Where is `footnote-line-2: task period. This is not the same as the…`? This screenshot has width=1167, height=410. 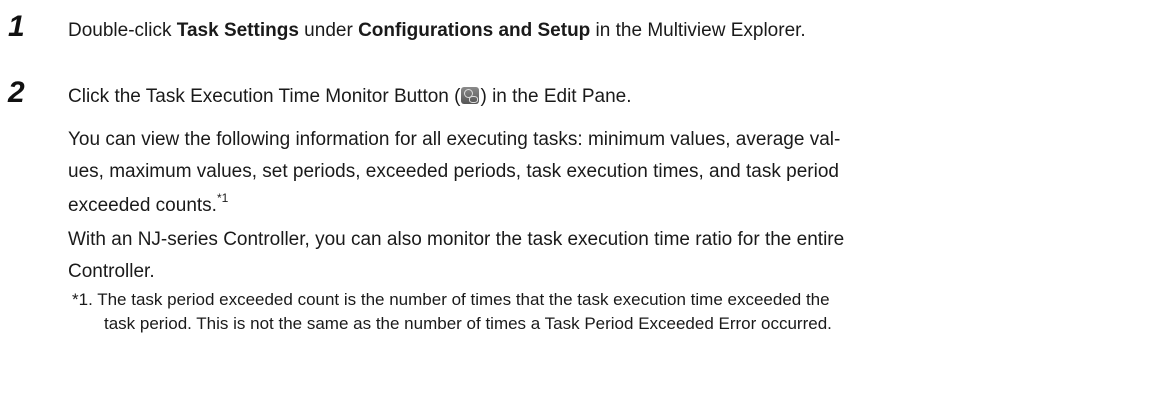 footnote-line-2: task period. This is not the same as the… is located at coordinates (468, 323).